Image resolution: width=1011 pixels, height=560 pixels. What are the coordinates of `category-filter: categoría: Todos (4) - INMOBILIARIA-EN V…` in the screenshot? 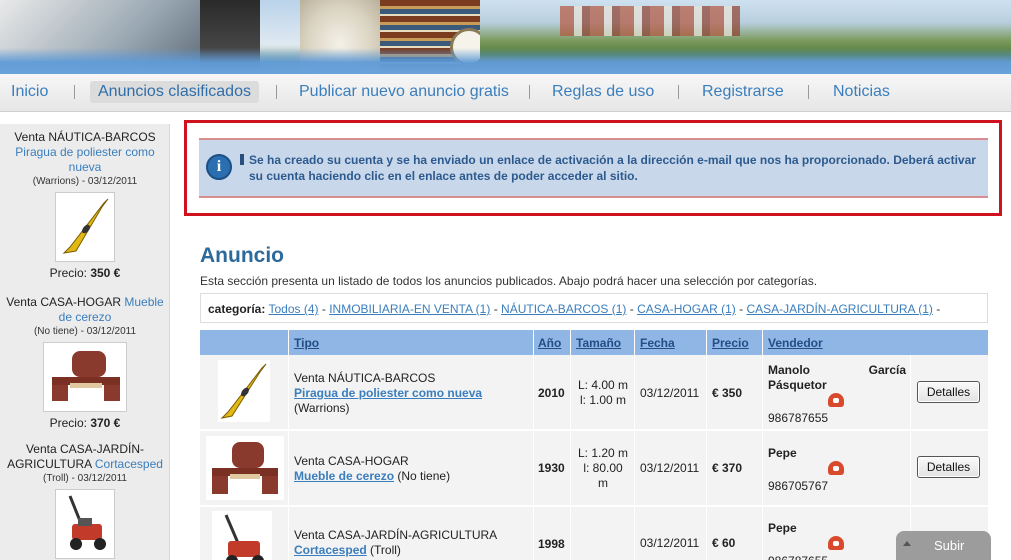 It's located at (594, 308).